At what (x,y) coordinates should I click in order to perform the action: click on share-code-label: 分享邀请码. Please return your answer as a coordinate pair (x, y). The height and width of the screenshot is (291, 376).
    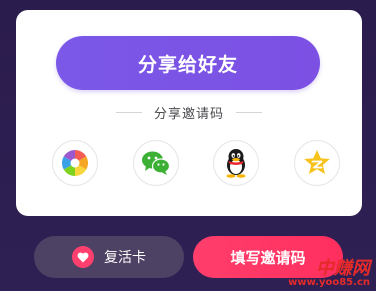
    Looking at the image, I should click on (188, 114).